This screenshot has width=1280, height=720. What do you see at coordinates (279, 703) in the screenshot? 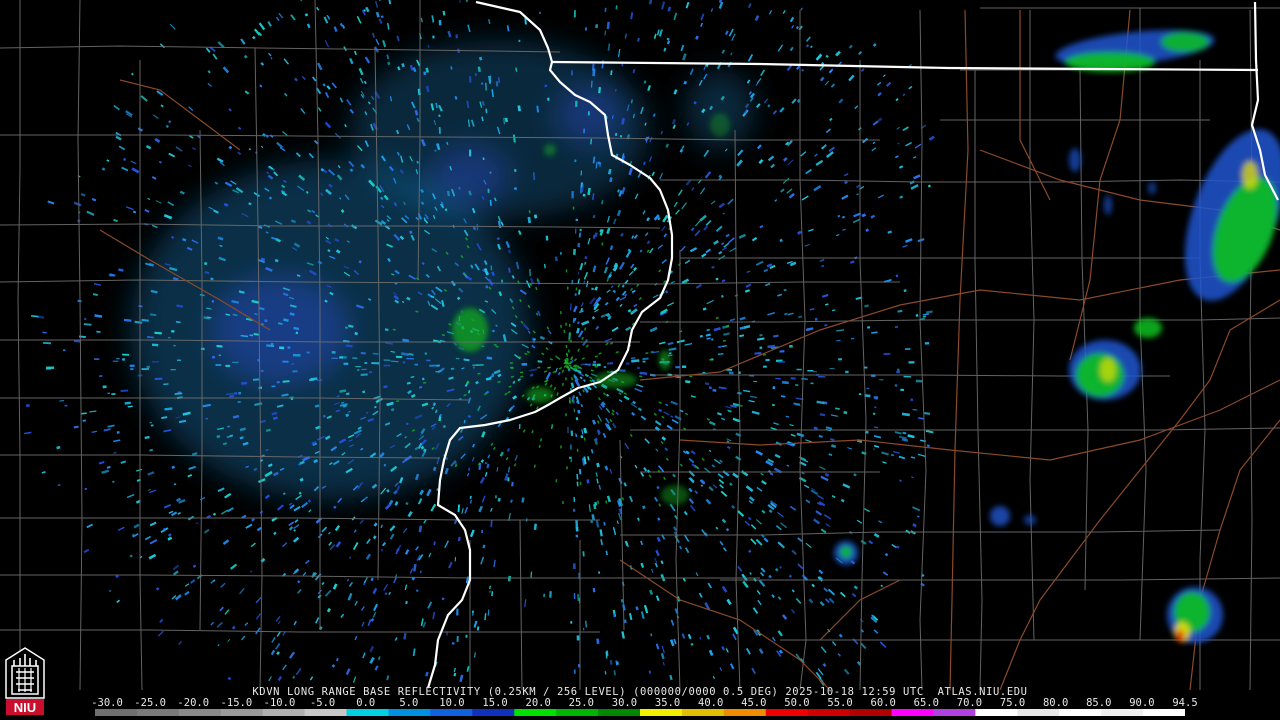
I see `scale-label: -10.0` at bounding box center [279, 703].